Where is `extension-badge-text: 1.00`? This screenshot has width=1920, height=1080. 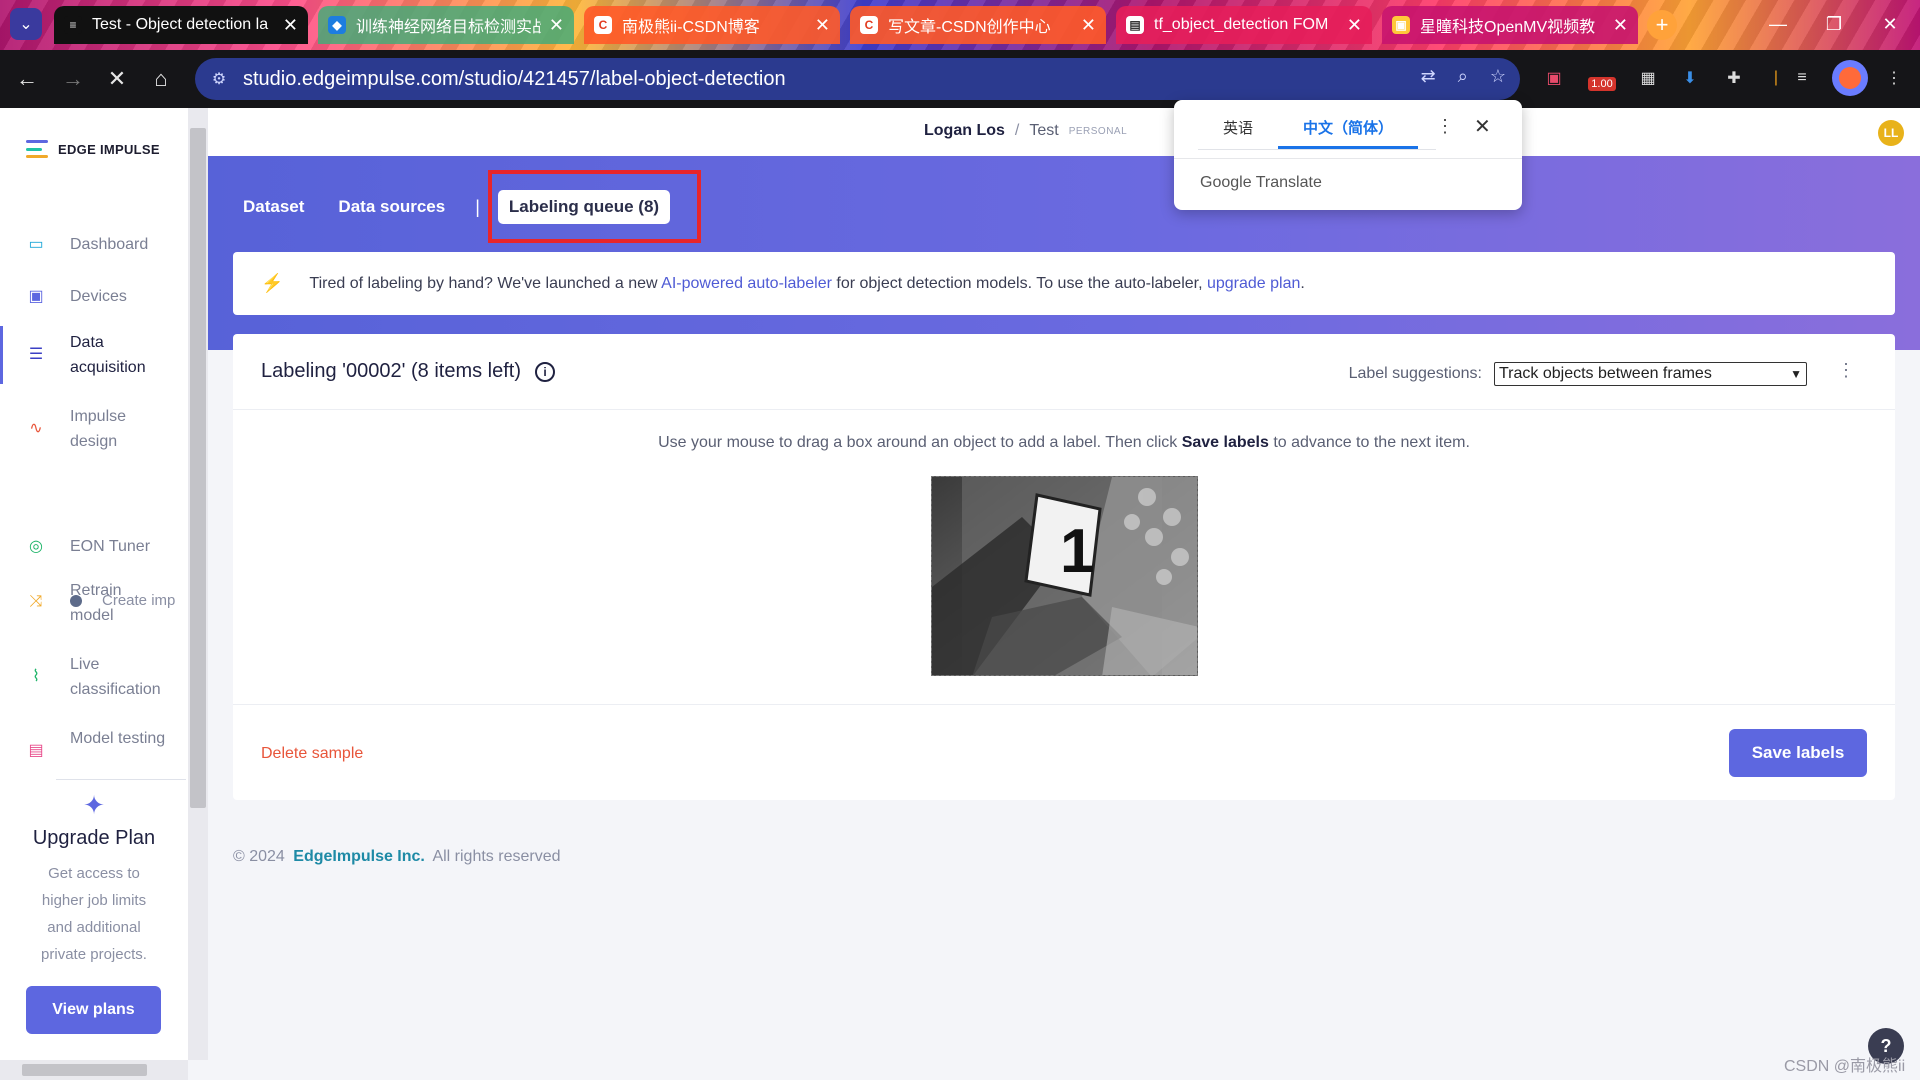
extension-badge-text: 1.00 is located at coordinates (1602, 84).